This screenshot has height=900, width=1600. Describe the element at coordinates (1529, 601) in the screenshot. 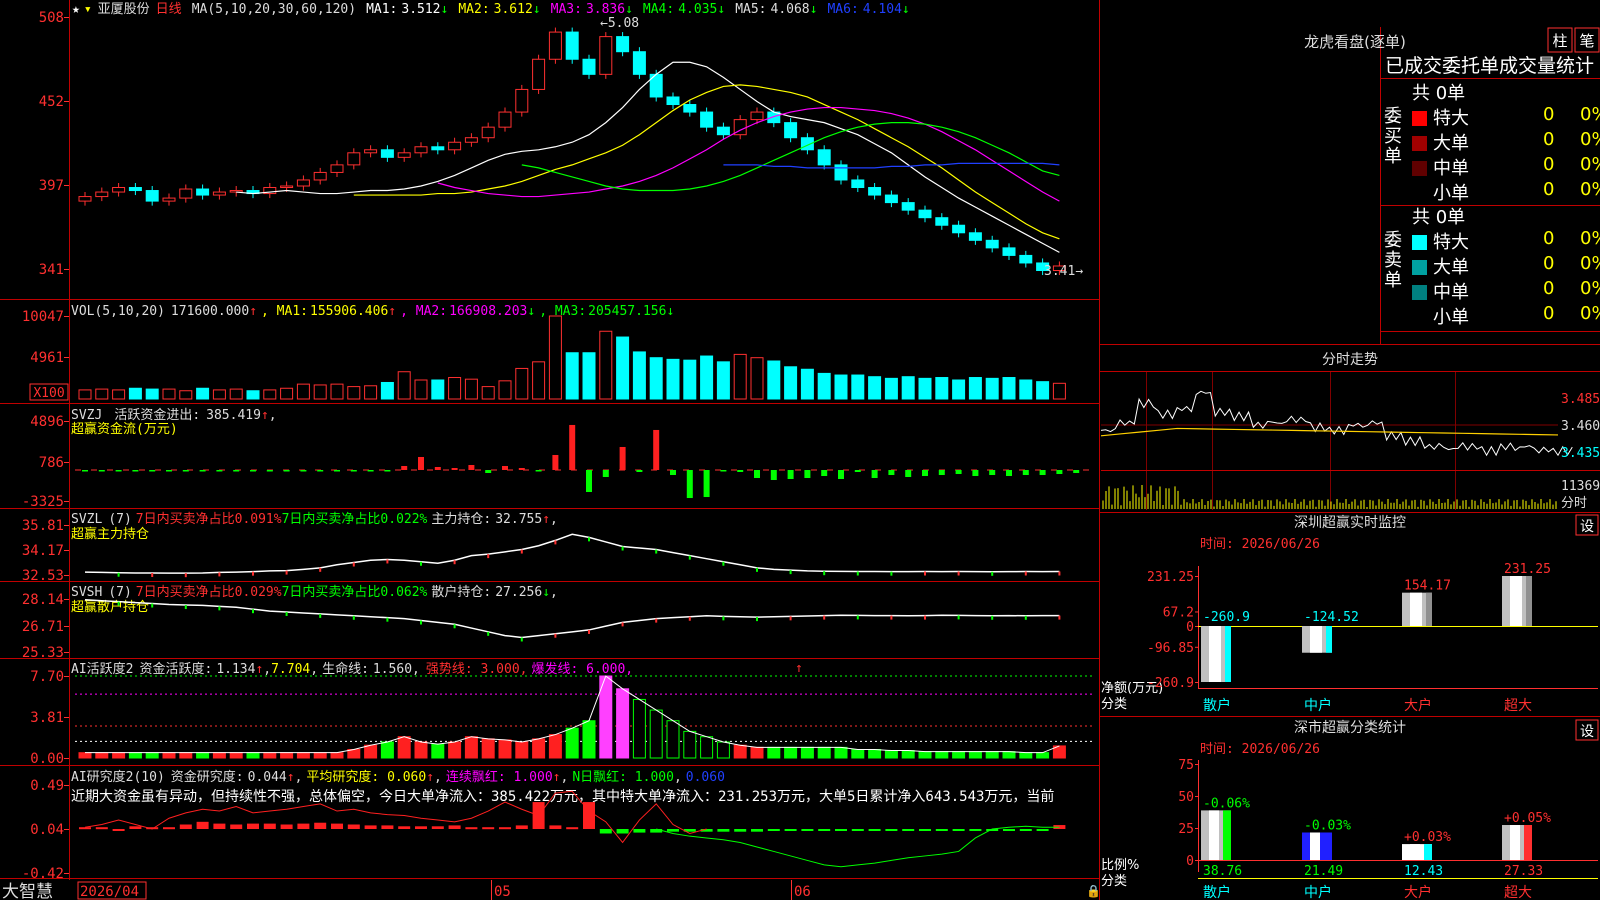

I see `sz-monitor-bar-edge` at that location.